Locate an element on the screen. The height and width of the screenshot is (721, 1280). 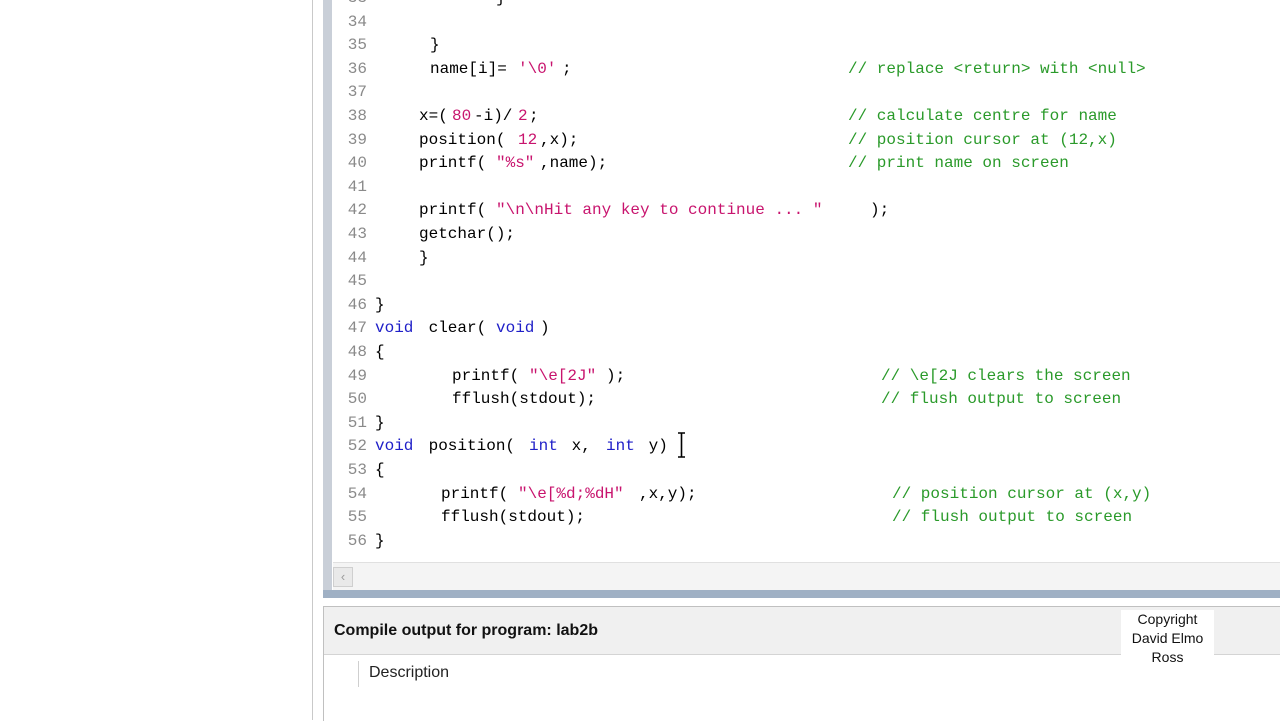
line-number: 38 is located at coordinates (357, 116).